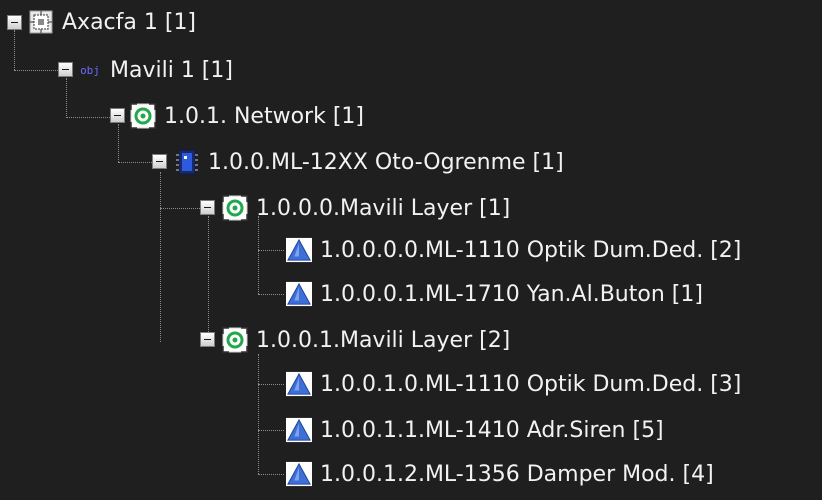 This screenshot has width=822, height=500. I want to click on tree-node-label: 1.0.0.0.Mavili Layer [1], so click(383, 208).